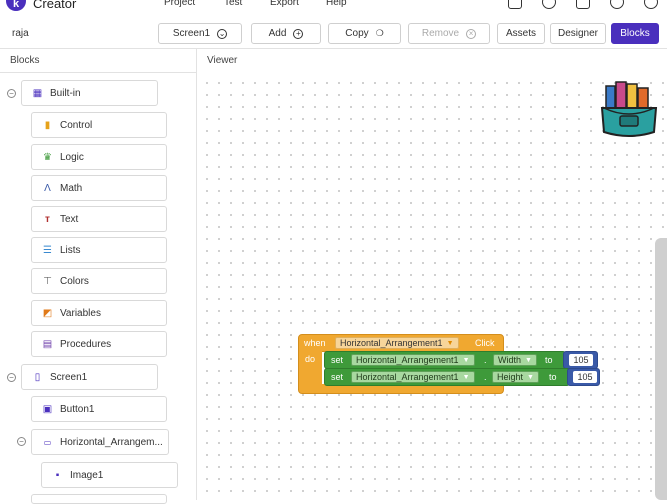 The width and height of the screenshot is (667, 504). I want to click on tree-component-label: Button1, so click(77, 409).